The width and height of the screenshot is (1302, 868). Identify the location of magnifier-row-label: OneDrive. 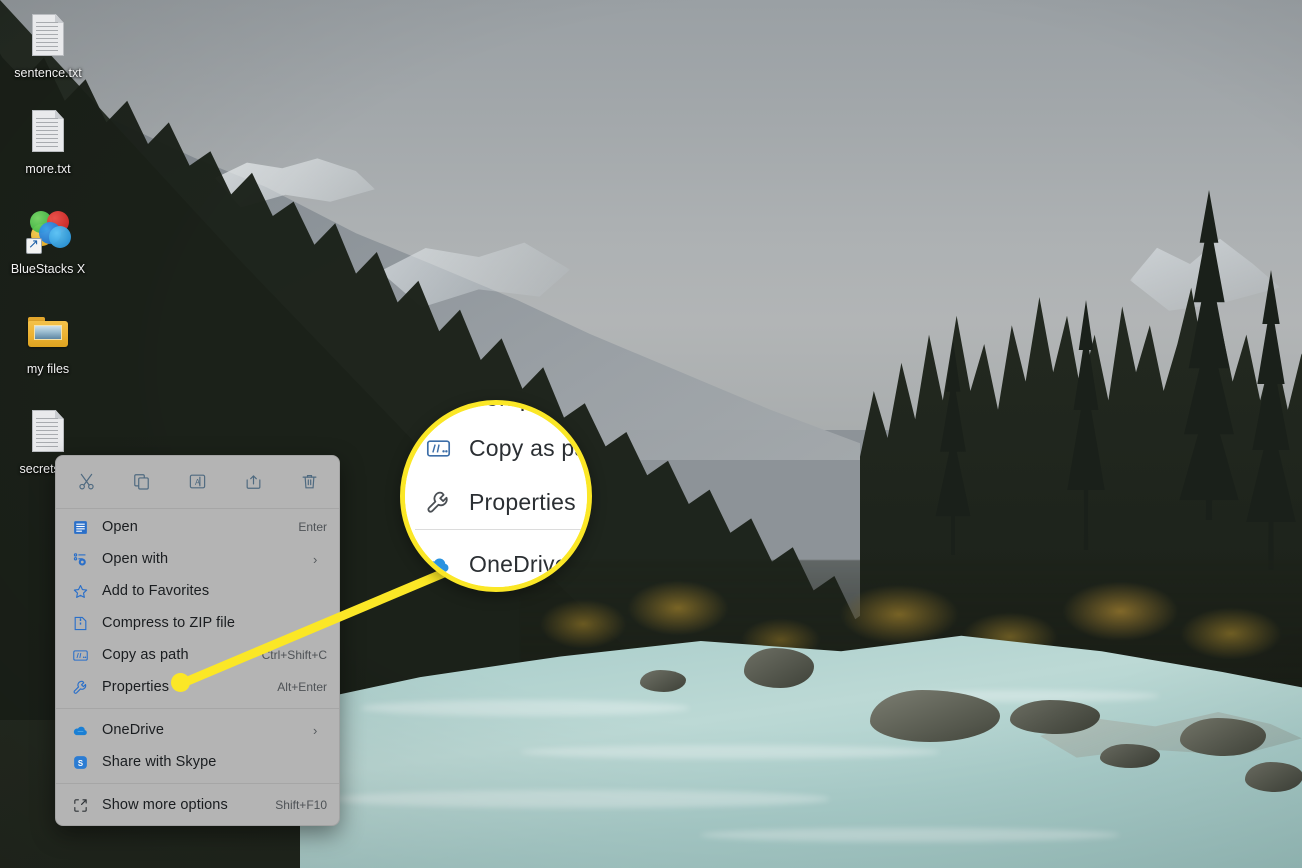
(518, 563).